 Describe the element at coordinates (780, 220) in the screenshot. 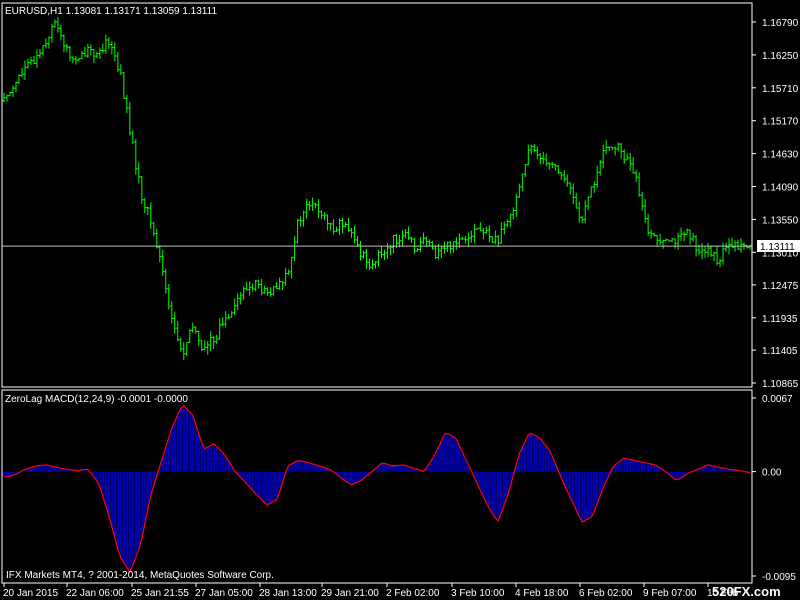

I see `price-tick-label: 1.13550` at that location.